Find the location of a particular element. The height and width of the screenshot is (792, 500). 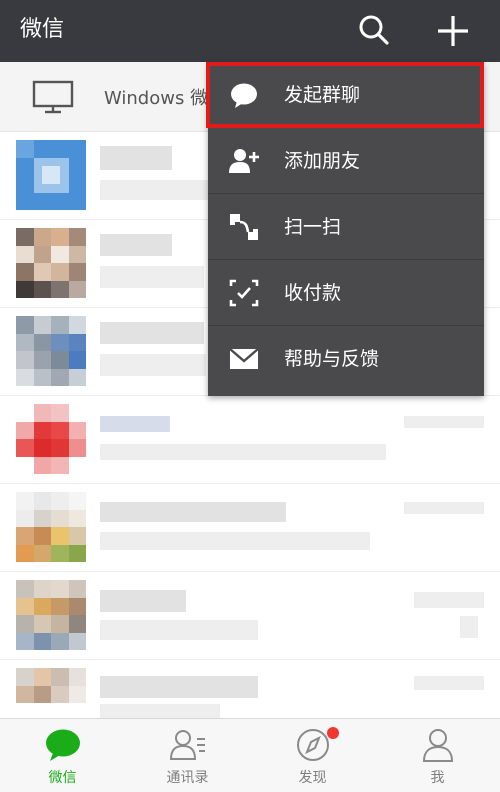

menu-item-label: 收付款 is located at coordinates (313, 293).